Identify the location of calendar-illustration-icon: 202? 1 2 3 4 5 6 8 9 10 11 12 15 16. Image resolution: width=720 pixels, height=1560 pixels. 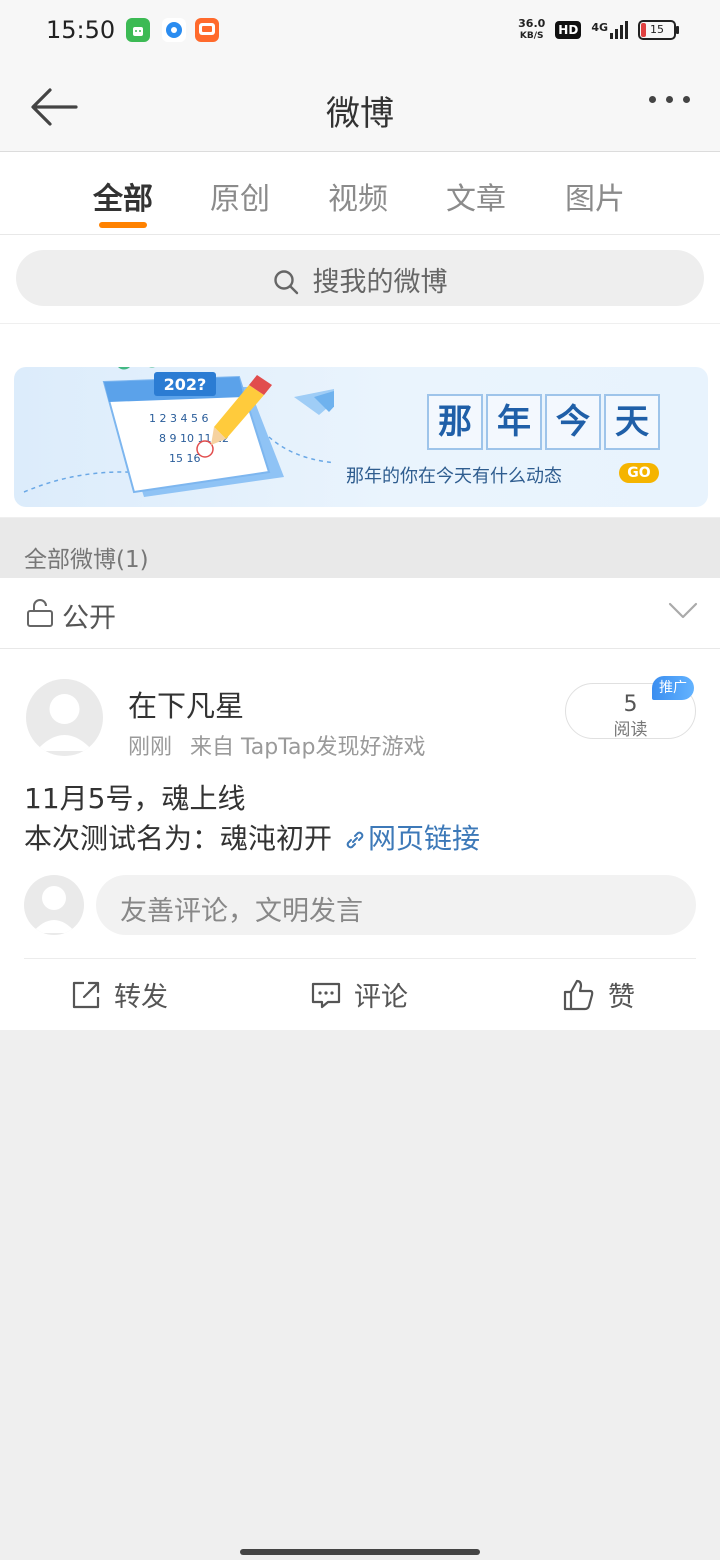
(178, 432).